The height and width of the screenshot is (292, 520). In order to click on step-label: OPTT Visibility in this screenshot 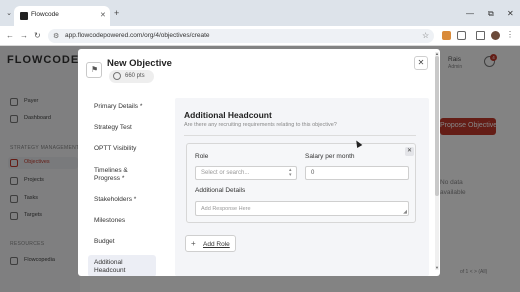, I will do `click(115, 148)`.